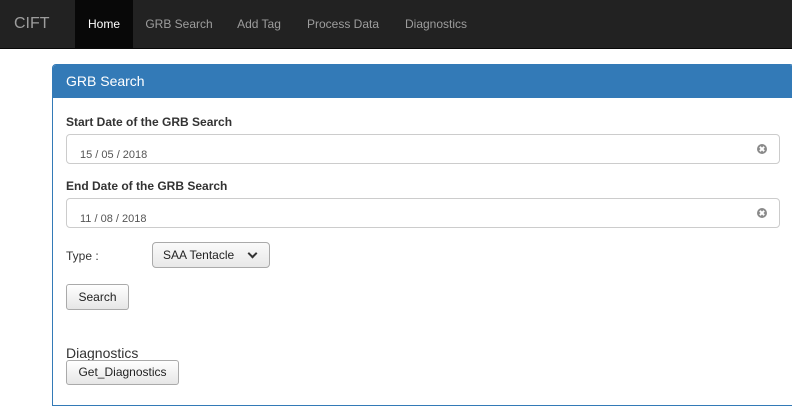 The image size is (792, 406). I want to click on end-date-value: 11 / 08 / 2018, so click(113, 219).